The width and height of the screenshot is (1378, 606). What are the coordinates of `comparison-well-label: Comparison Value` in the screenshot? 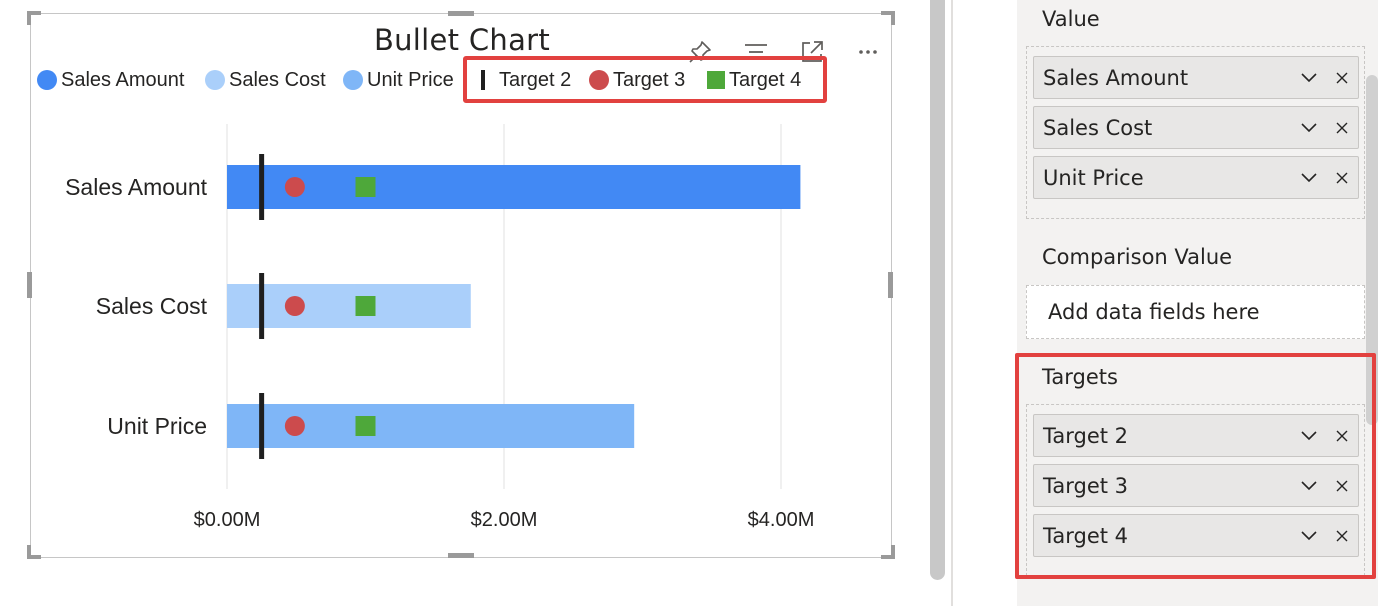 It's located at (1137, 257).